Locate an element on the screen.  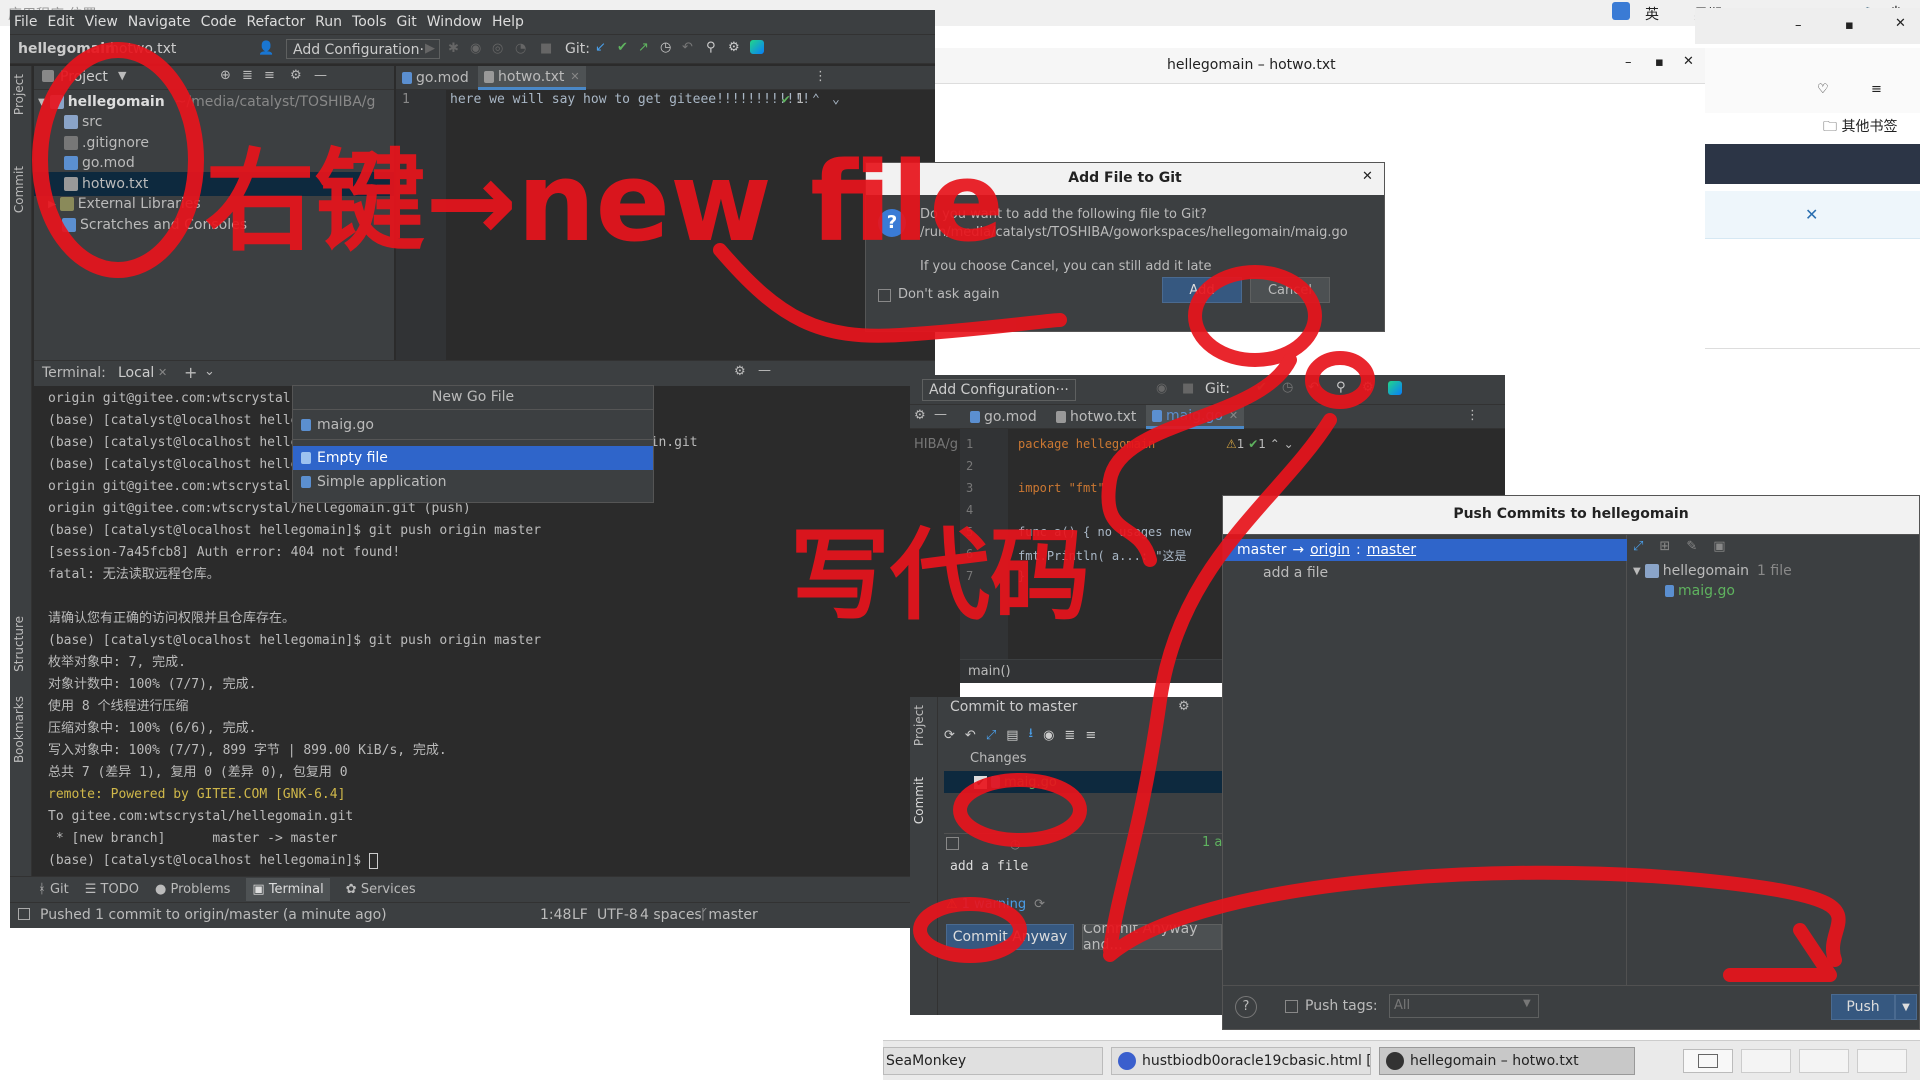
structure-side-tab: Structure is located at coordinates (19, 644).